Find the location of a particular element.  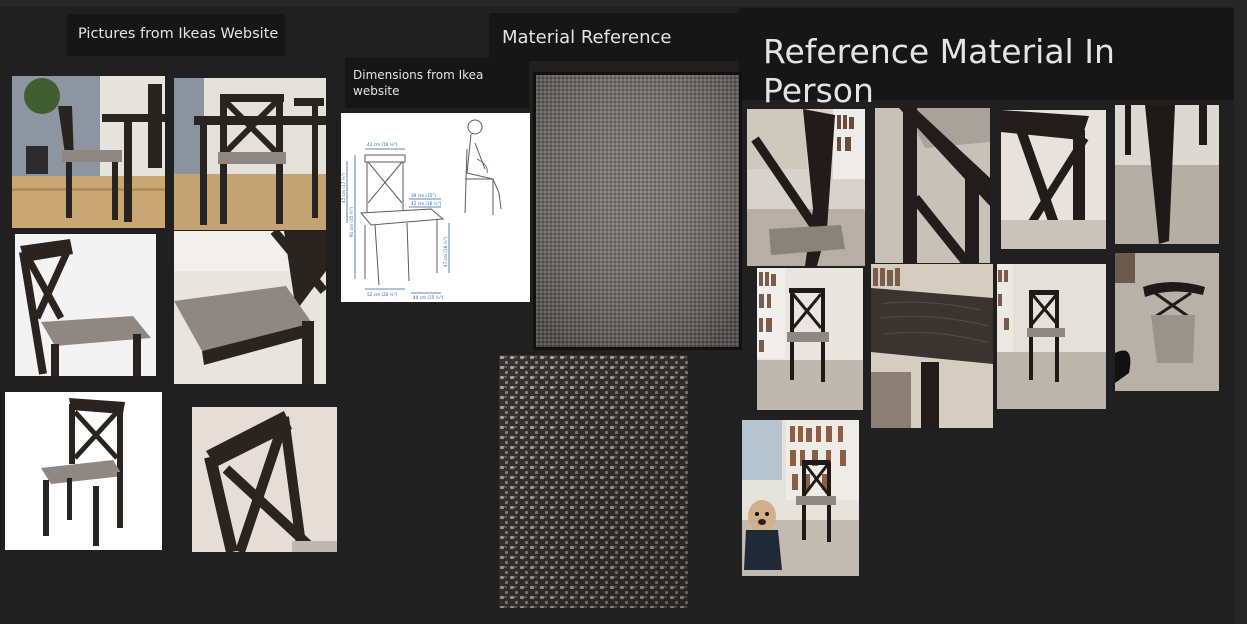

chair-top-down-image is located at coordinates (1167, 322).